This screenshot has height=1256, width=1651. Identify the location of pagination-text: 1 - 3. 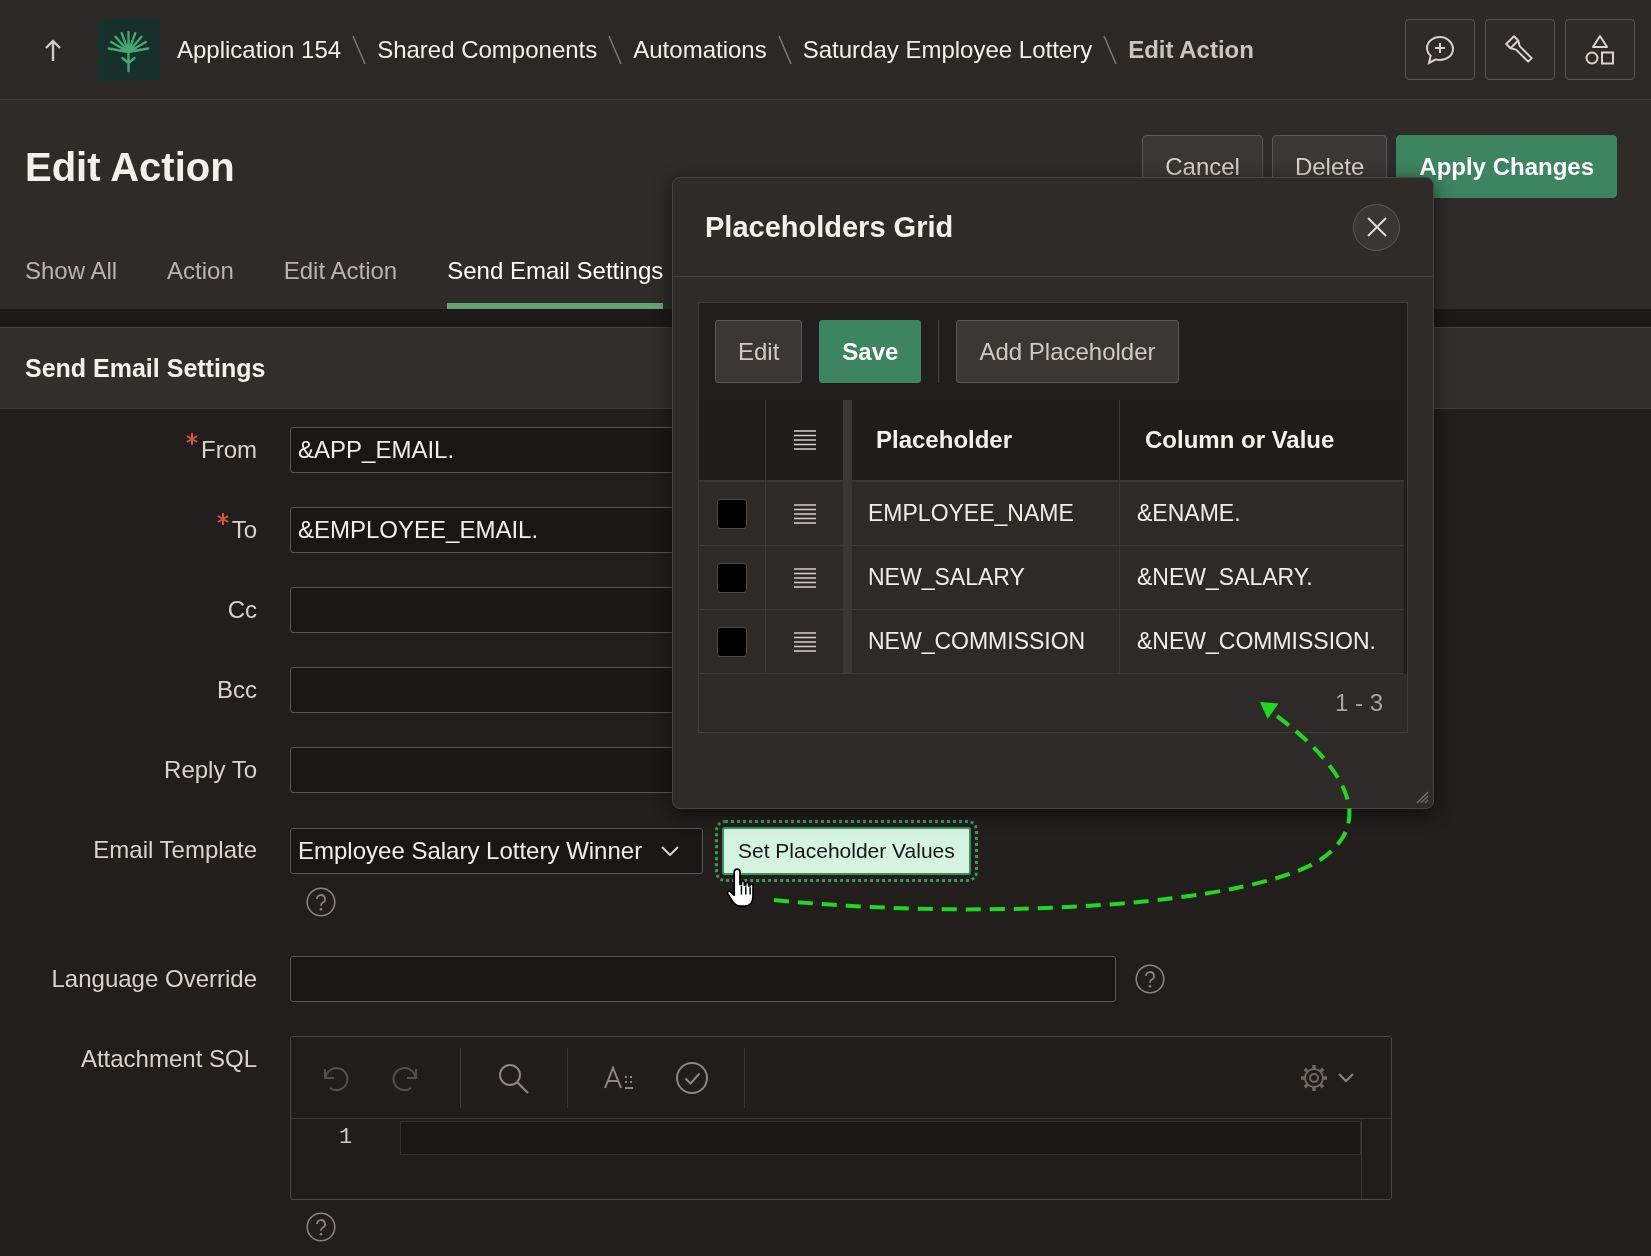
(1358, 703).